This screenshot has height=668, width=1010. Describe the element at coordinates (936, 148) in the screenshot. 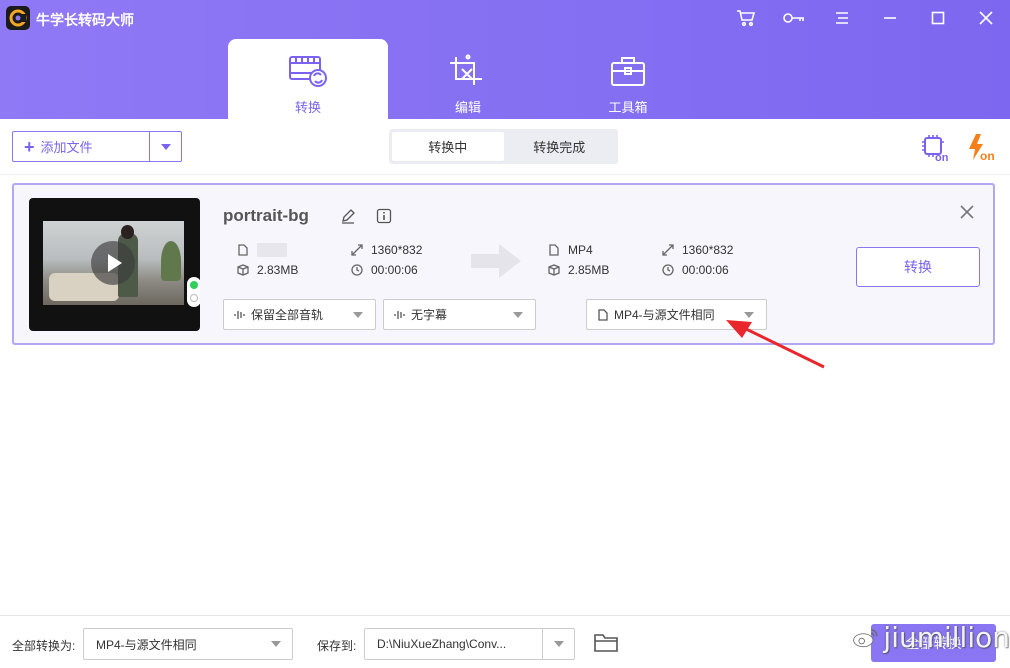

I see `gpu-on-icon: on` at that location.